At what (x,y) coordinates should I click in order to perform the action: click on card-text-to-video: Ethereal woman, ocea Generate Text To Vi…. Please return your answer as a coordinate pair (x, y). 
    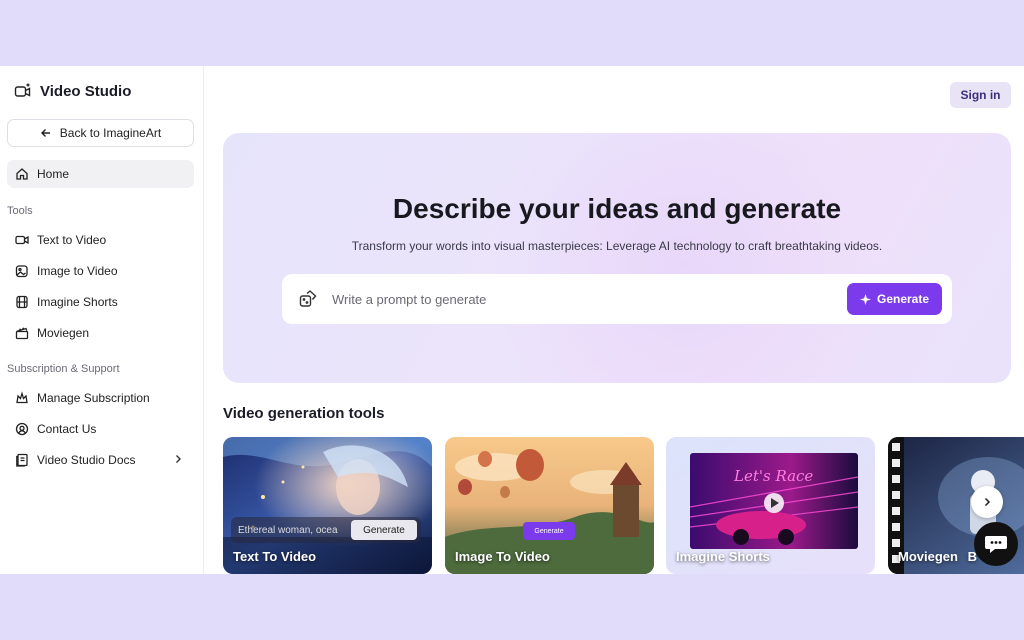
    Looking at the image, I should click on (327, 505).